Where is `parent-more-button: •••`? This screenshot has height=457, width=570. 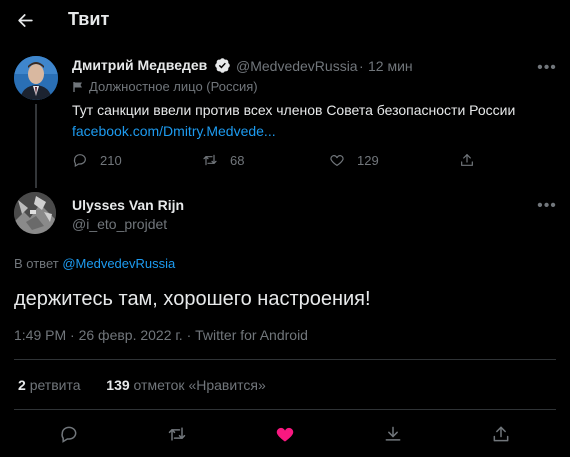 parent-more-button: ••• is located at coordinates (547, 68).